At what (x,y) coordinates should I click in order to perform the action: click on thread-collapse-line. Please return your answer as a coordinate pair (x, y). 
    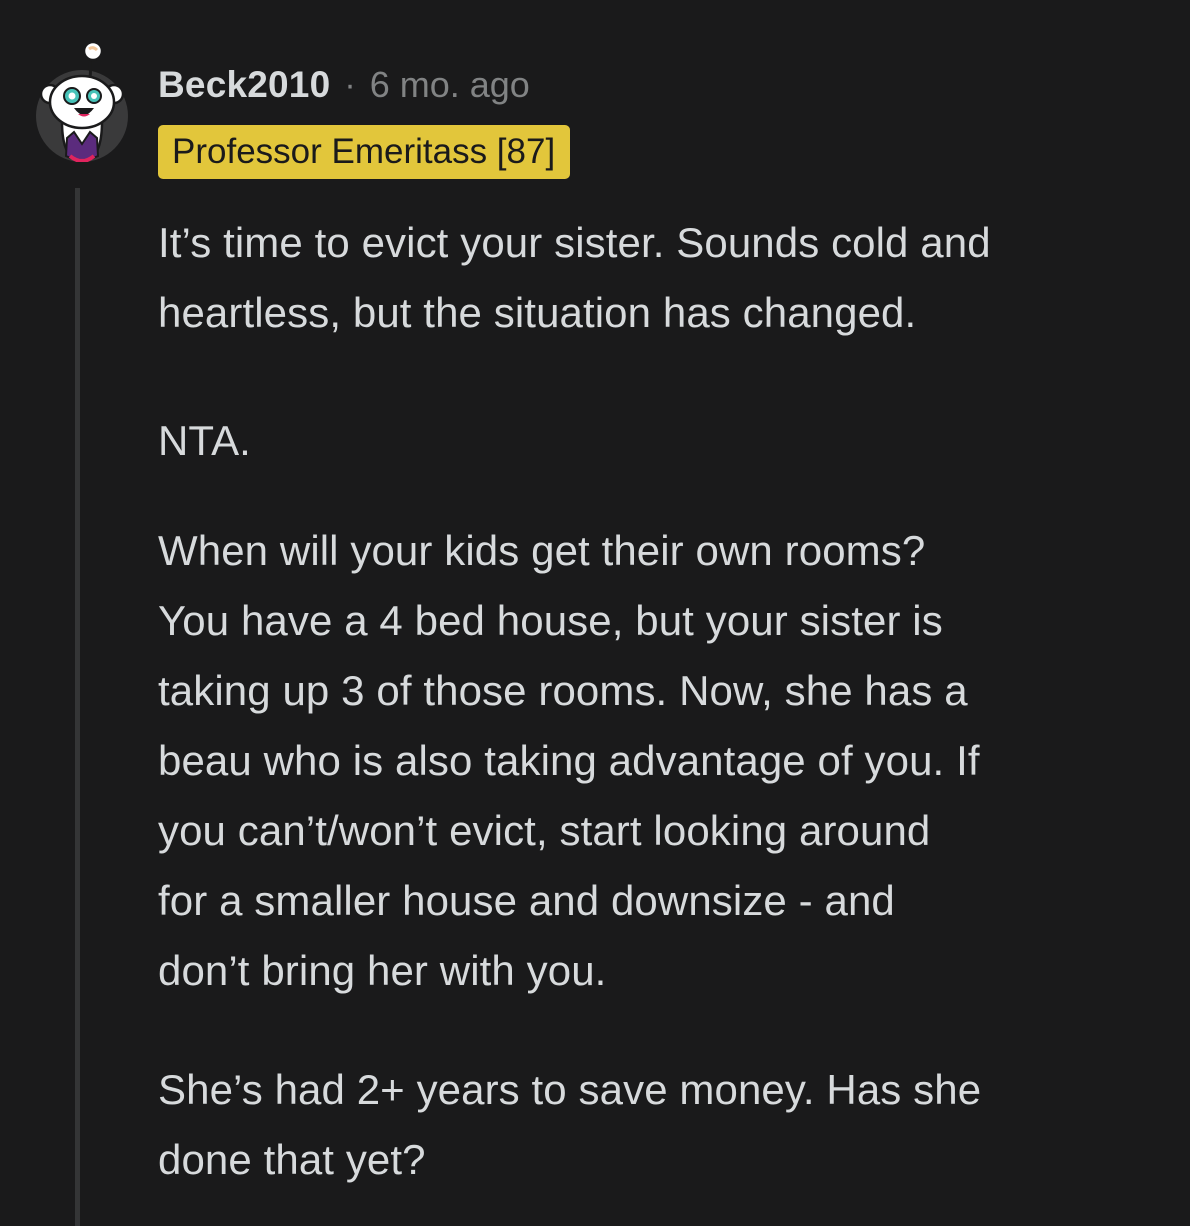
    Looking at the image, I should click on (77, 707).